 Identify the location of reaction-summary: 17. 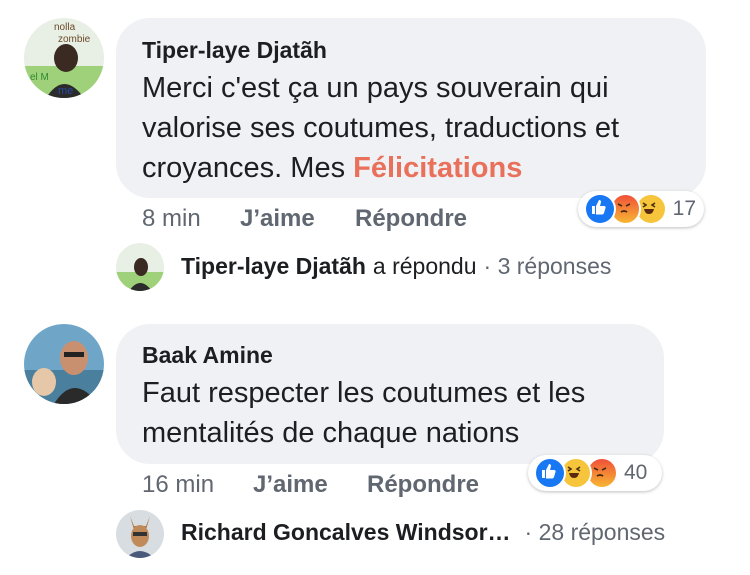
(641, 209).